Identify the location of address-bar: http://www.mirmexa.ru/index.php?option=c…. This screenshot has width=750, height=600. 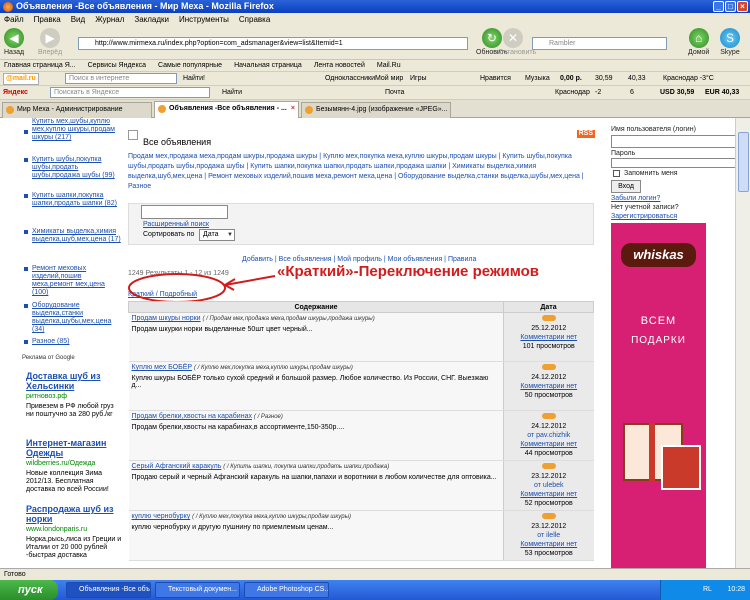
(273, 43).